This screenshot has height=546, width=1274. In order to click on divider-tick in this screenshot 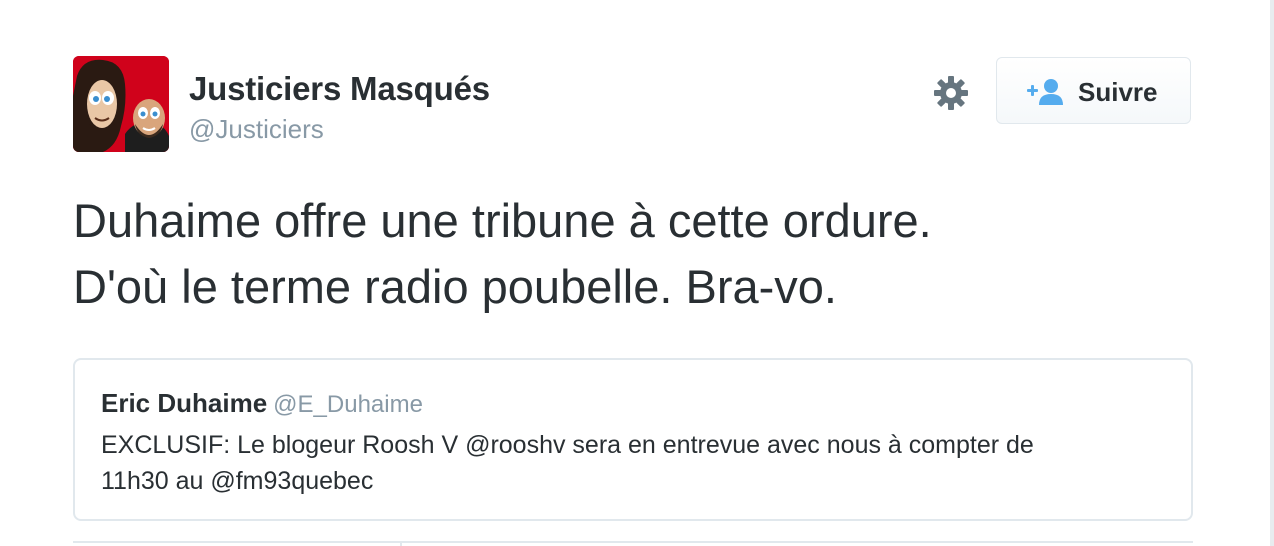, I will do `click(401, 543)`.